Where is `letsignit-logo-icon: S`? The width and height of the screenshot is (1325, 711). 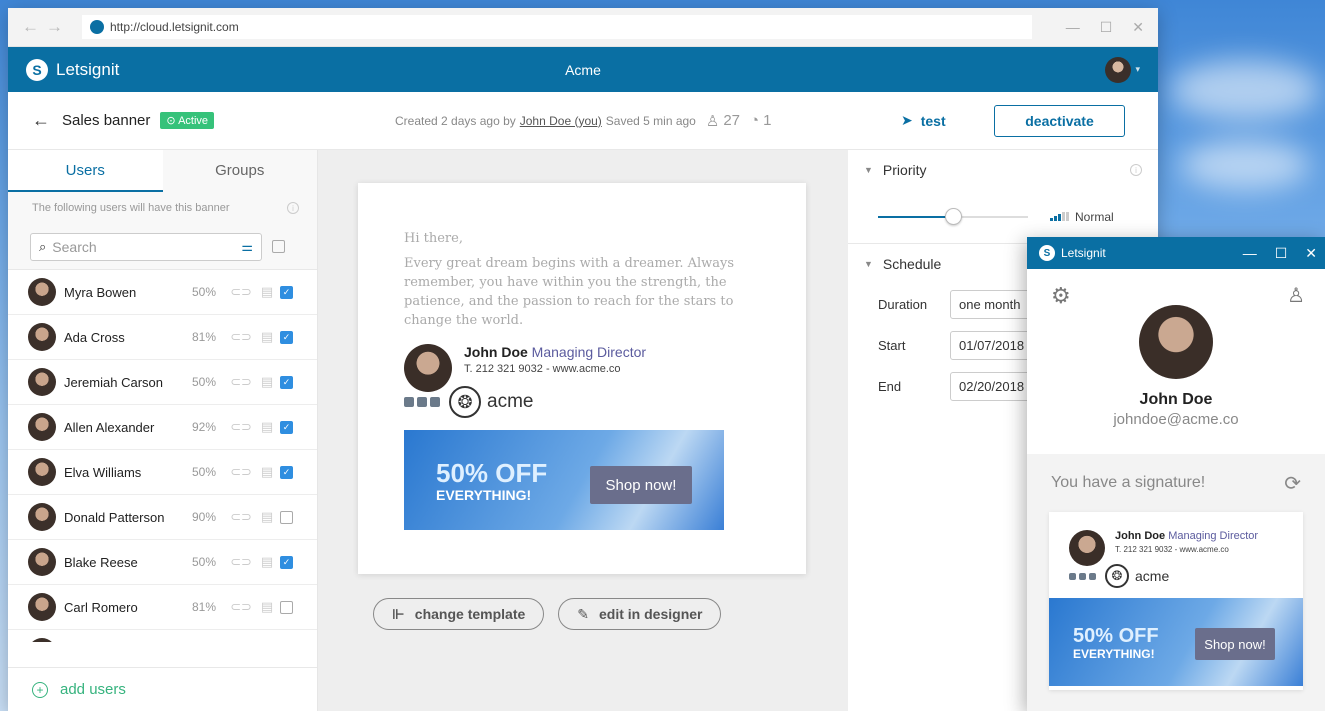
letsignit-logo-icon: S is located at coordinates (1047, 253).